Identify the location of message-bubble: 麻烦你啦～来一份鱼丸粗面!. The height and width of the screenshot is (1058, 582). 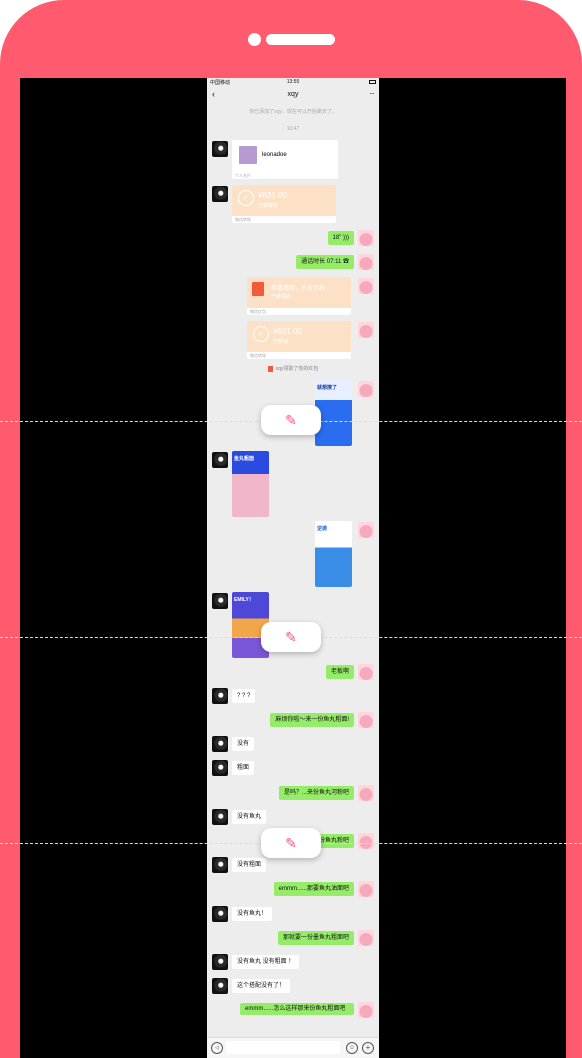
(312, 720).